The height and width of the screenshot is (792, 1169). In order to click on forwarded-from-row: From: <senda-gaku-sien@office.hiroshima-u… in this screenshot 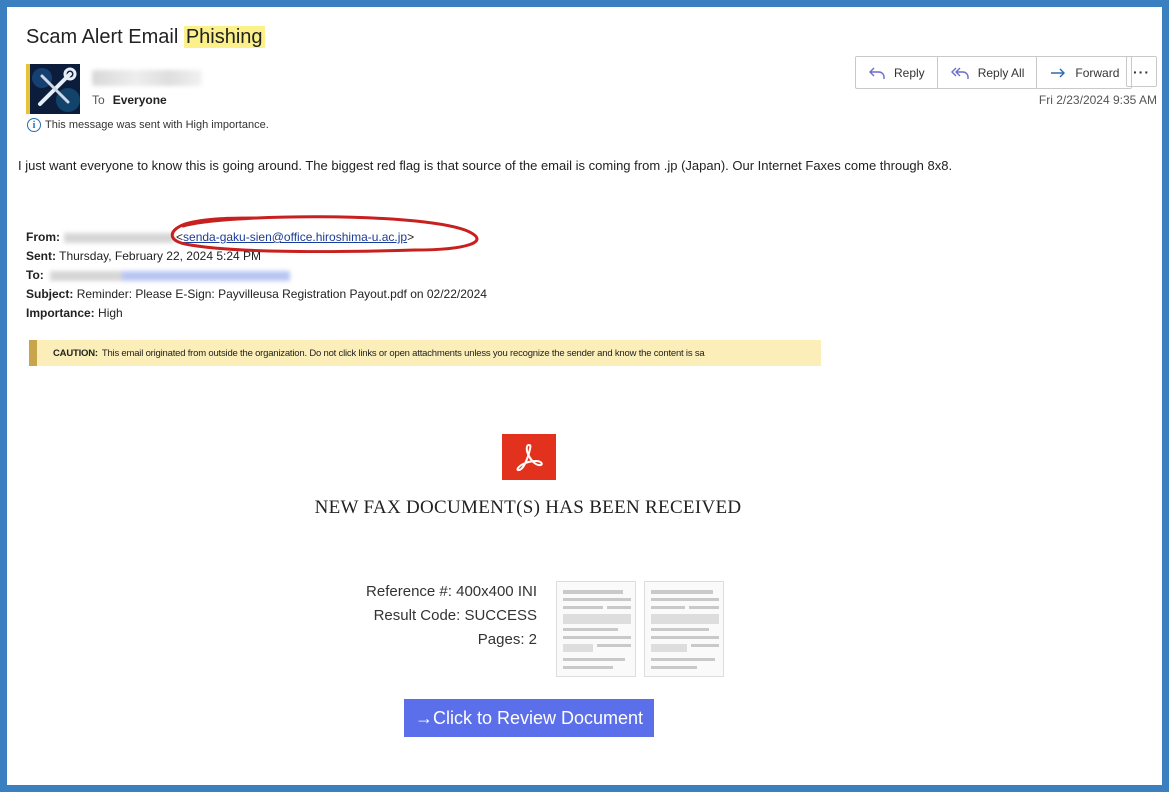, I will do `click(220, 237)`.